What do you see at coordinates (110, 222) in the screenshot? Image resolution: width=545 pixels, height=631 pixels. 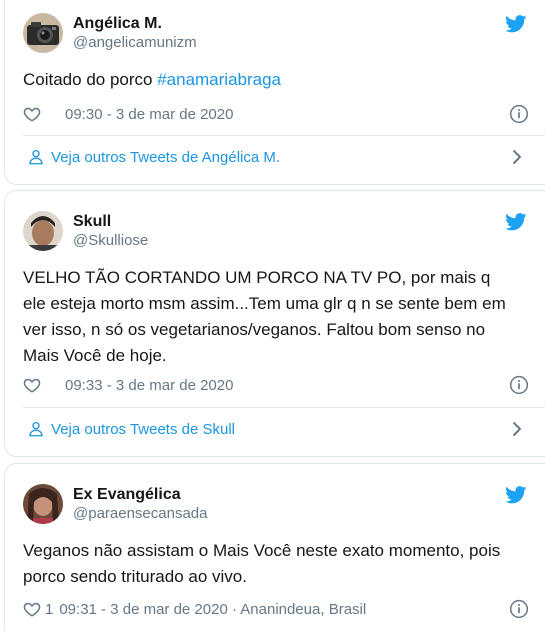 I see `display-name: Skull` at bounding box center [110, 222].